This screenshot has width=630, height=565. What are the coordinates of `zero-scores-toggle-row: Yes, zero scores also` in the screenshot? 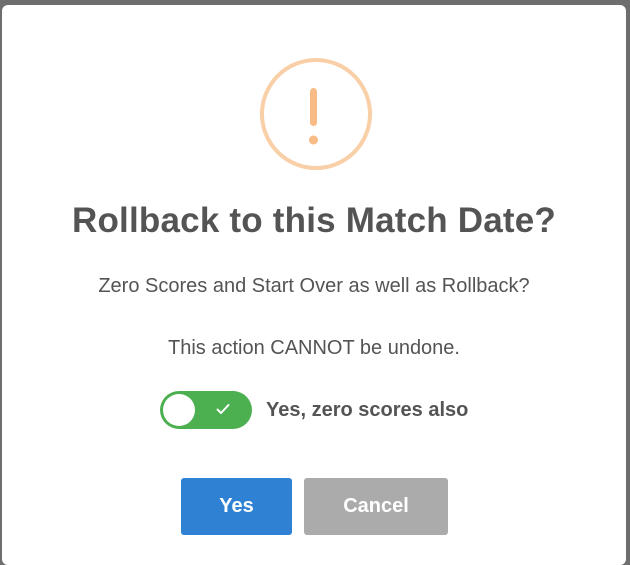 It's located at (314, 410).